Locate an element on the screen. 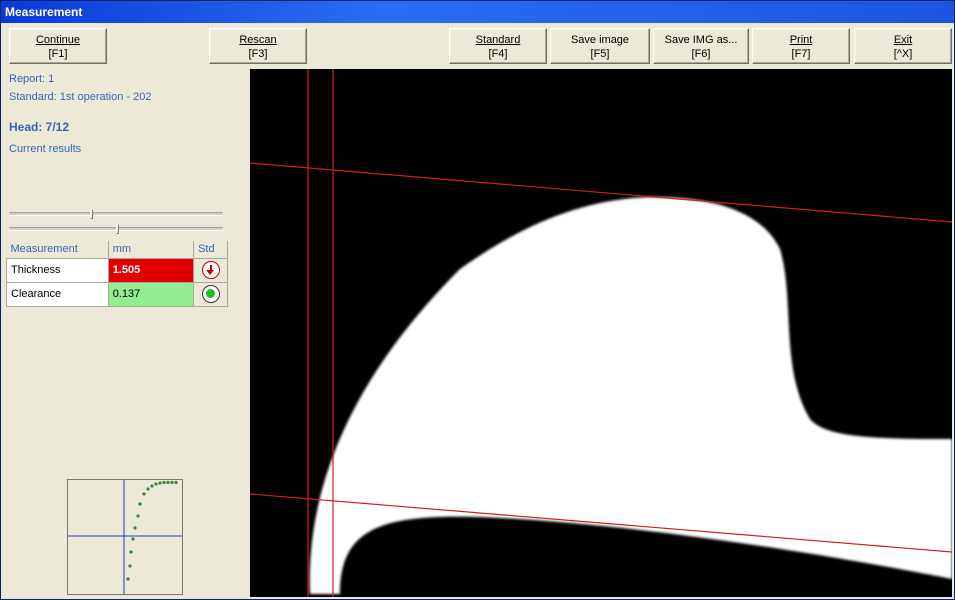  save-image-button: Save image [F5] is located at coordinates (600, 46).